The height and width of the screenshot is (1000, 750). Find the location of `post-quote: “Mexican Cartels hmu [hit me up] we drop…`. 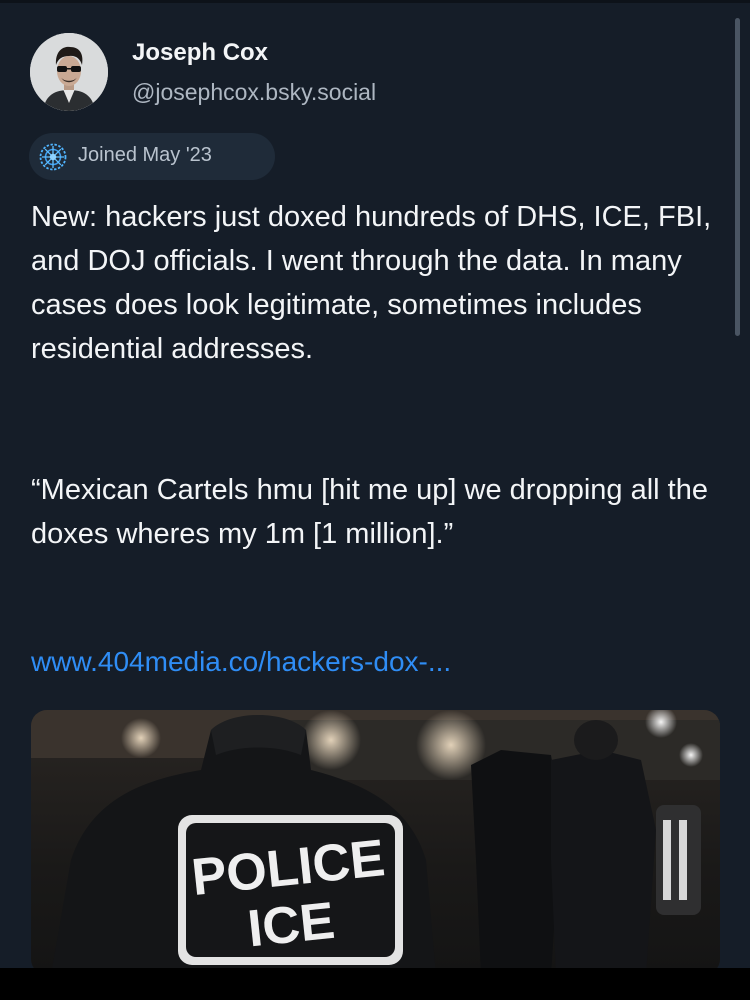

post-quote: “Mexican Cartels hmu [hit me up] we drop… is located at coordinates (369, 512).